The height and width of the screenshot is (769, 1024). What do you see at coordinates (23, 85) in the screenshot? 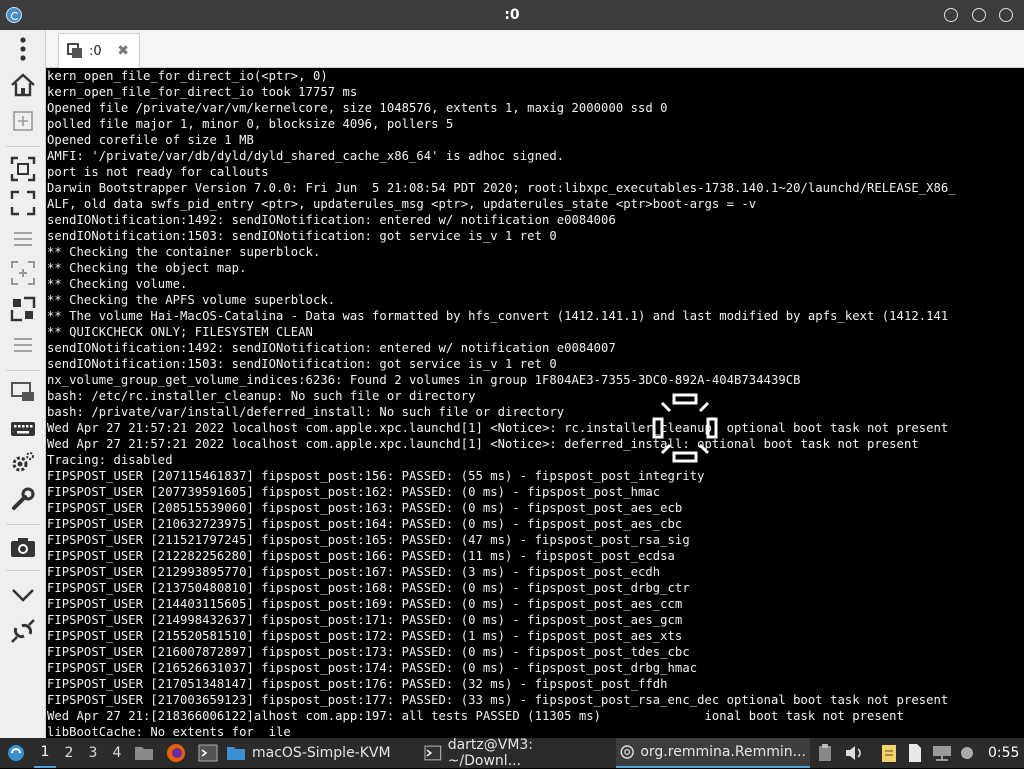
I see `home-button` at bounding box center [23, 85].